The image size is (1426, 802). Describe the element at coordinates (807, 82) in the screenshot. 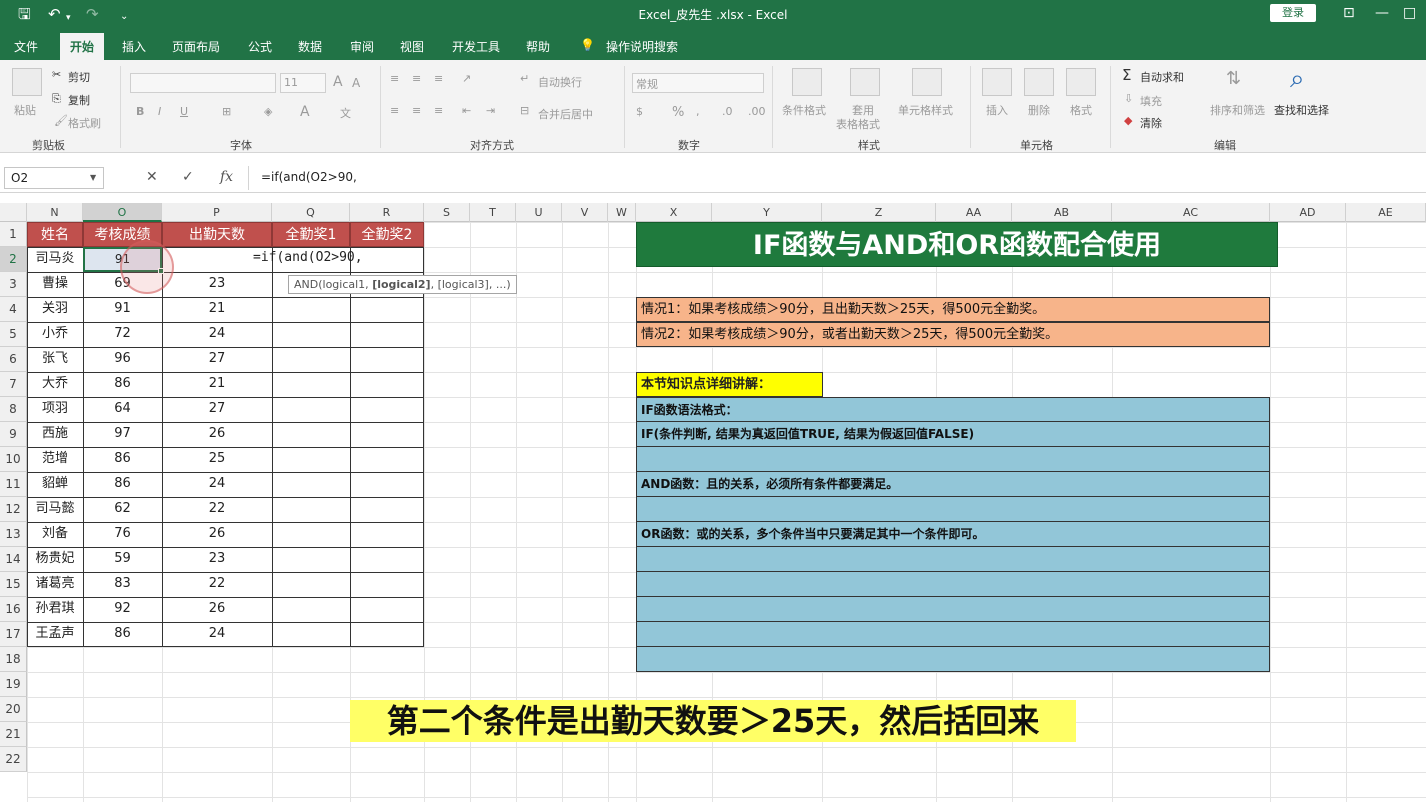

I see `conditional-format-icon` at that location.